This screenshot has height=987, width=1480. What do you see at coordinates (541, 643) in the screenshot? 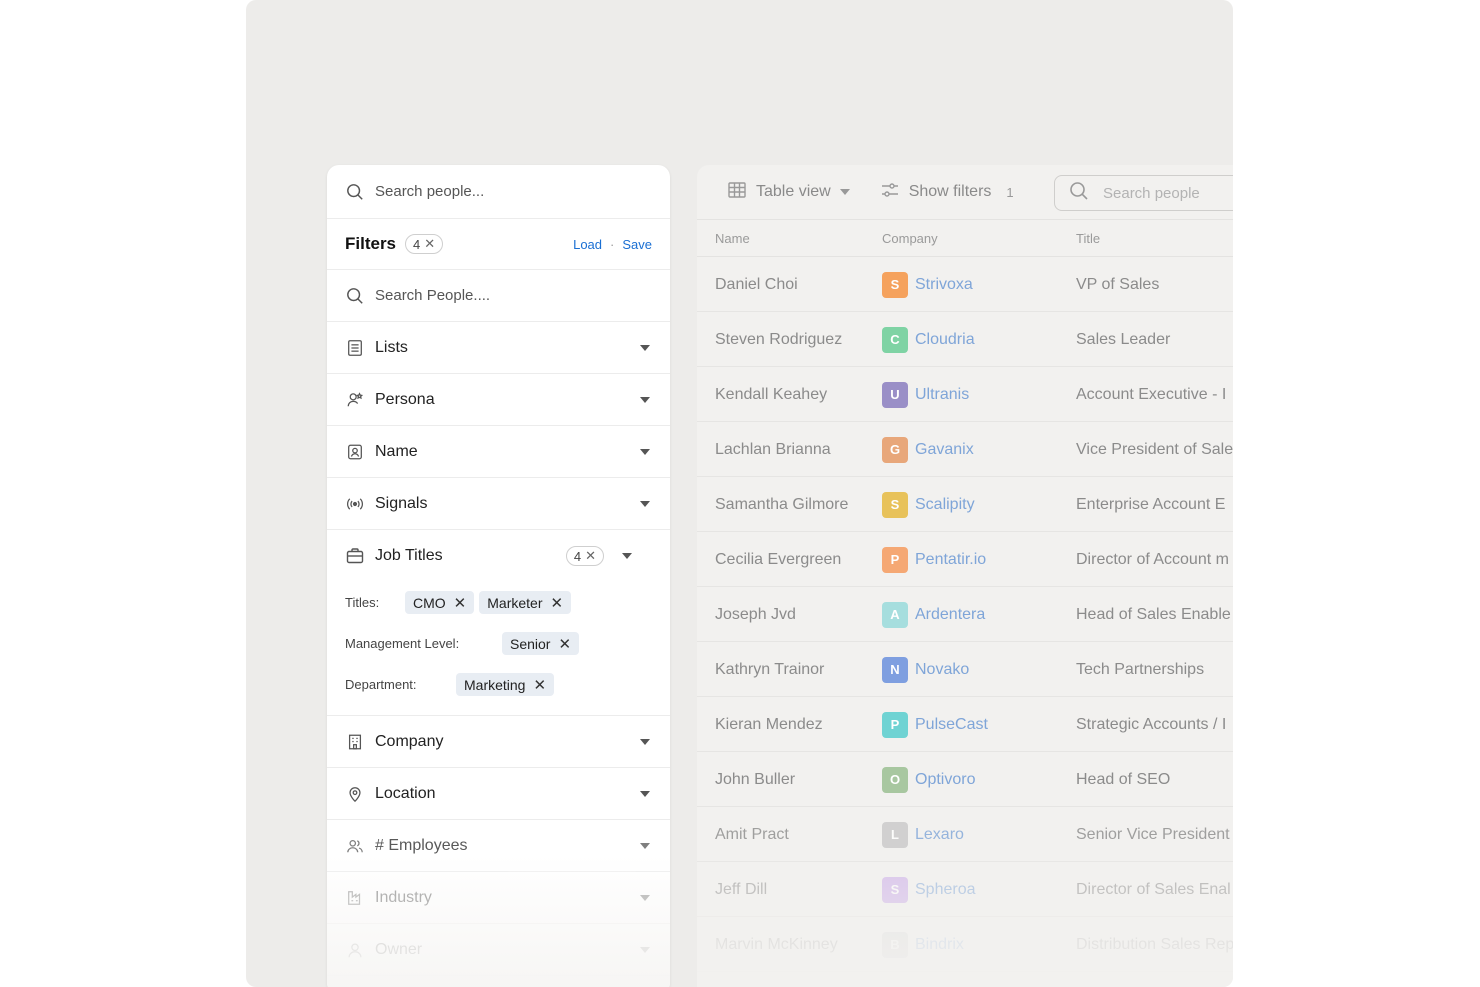
I see `tag-chip: Senior ✕` at bounding box center [541, 643].